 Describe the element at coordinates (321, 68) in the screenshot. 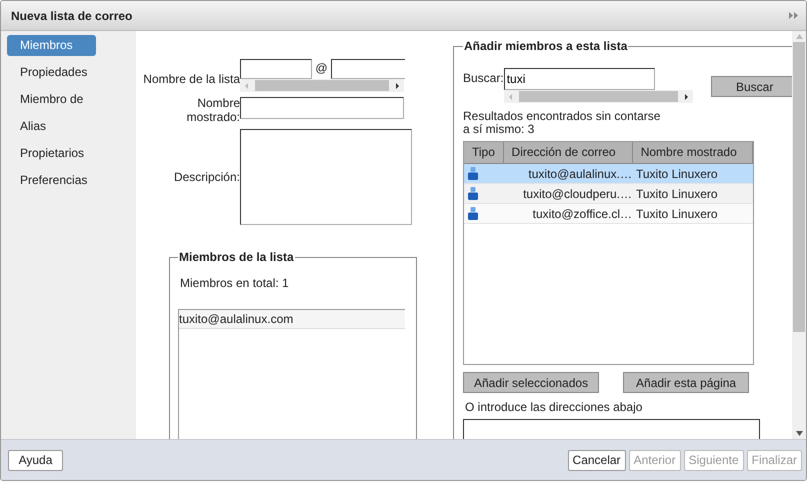

I see `at-sign: @` at that location.